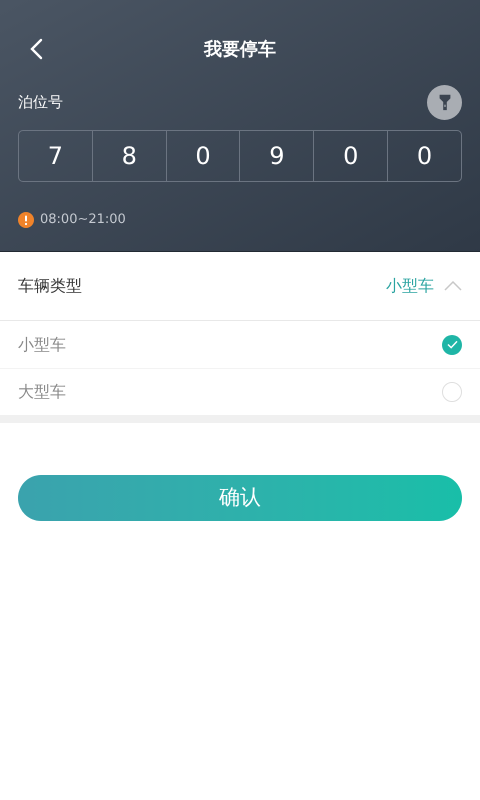 The width and height of the screenshot is (480, 800). Describe the element at coordinates (276, 156) in the screenshot. I see `digit-cell: 9` at that location.